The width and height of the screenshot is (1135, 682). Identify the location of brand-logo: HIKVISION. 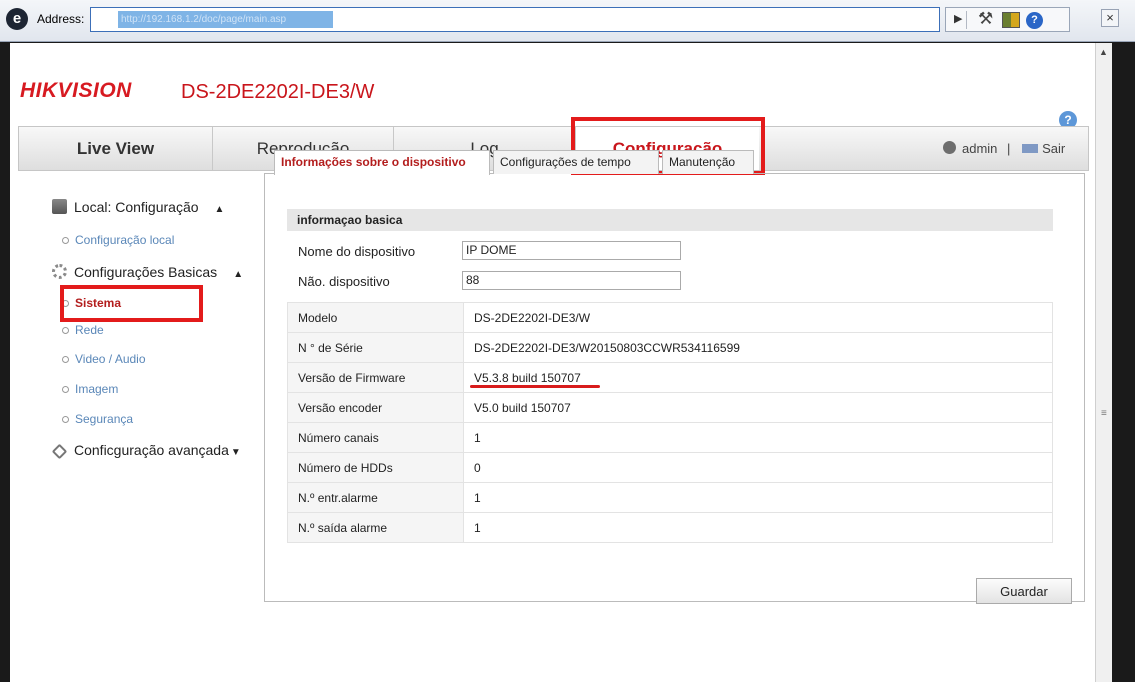
(76, 90).